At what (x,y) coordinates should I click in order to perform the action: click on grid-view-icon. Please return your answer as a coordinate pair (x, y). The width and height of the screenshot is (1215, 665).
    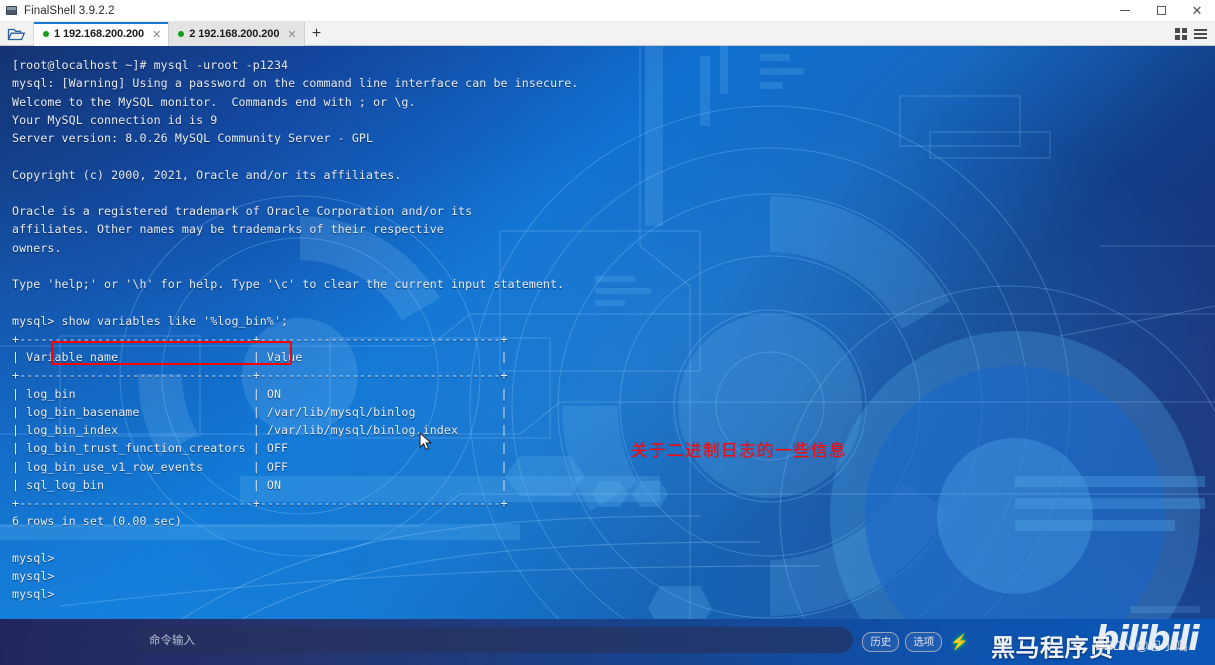
    Looking at the image, I should click on (1181, 33).